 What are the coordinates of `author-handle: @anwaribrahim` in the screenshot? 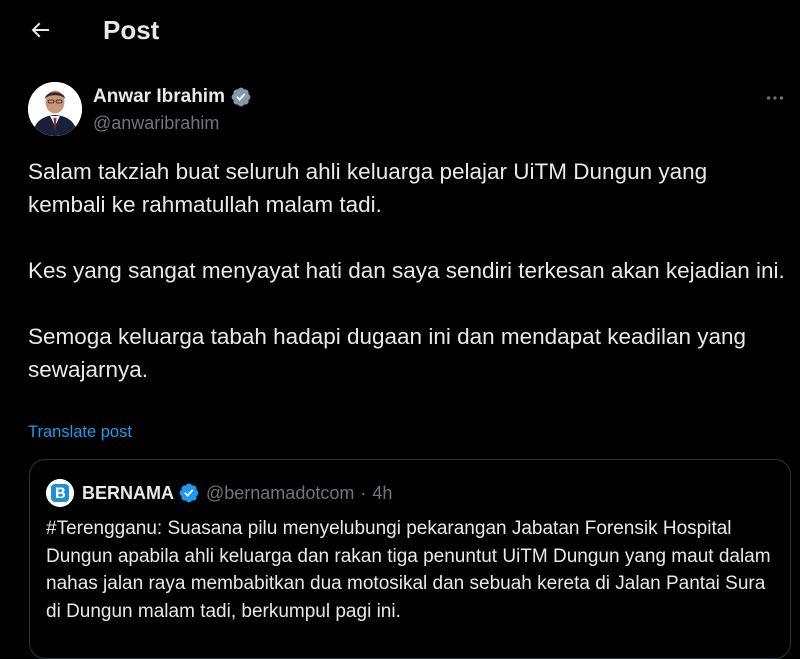 It's located at (156, 123).